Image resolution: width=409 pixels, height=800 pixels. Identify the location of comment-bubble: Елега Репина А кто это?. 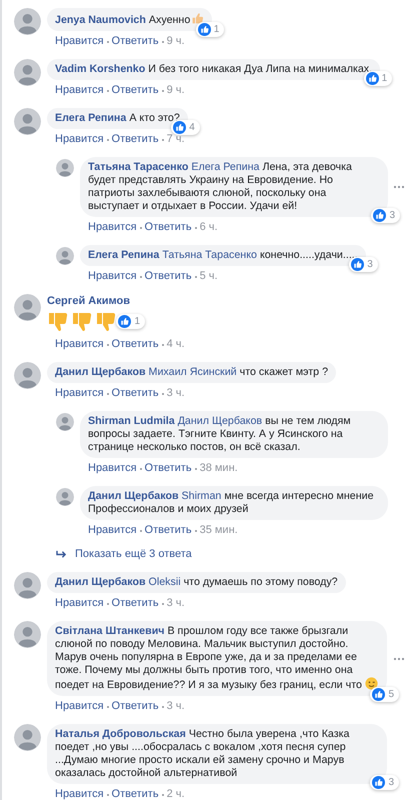
(117, 118).